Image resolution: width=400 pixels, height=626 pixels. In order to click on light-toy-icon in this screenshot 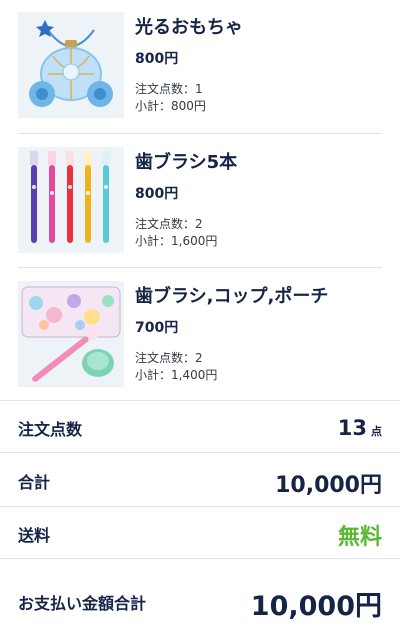, I will do `click(71, 65)`.